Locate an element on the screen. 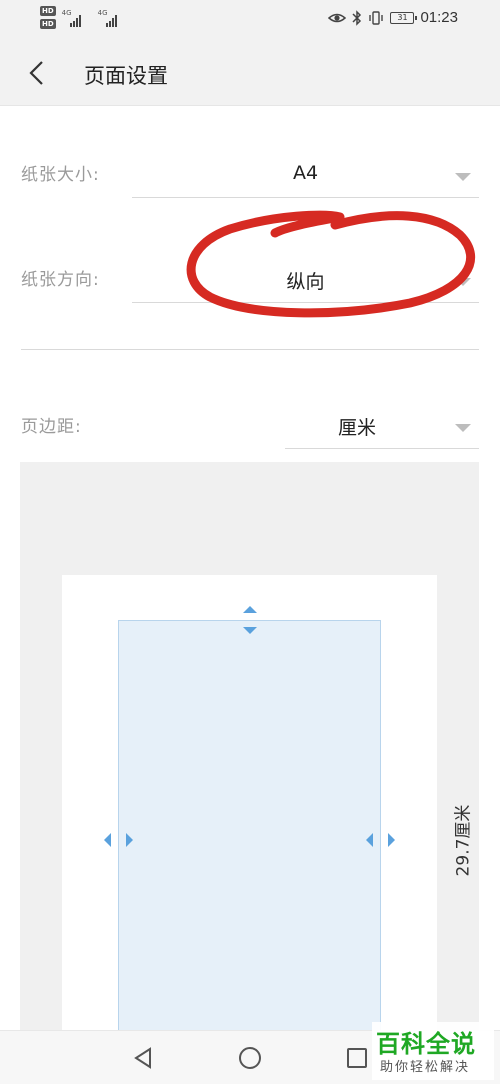  orientation-select: 纵向 is located at coordinates (305, 281).